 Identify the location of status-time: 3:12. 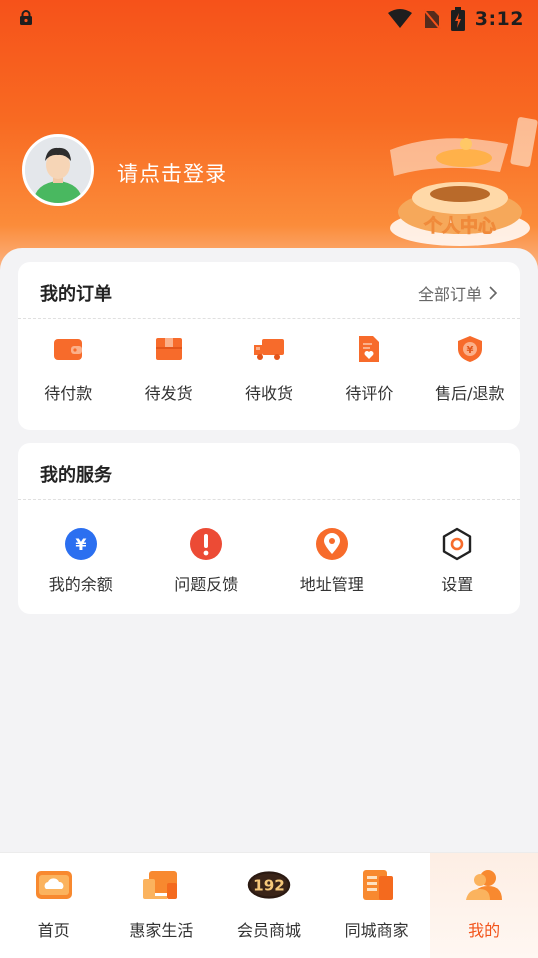
(499, 19).